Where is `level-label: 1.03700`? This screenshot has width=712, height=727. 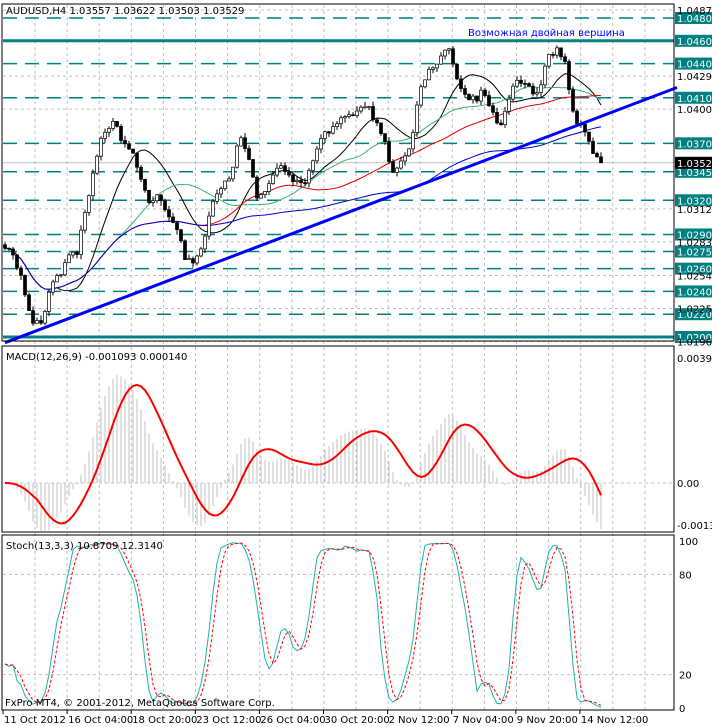
level-label: 1.03700 is located at coordinates (694, 144).